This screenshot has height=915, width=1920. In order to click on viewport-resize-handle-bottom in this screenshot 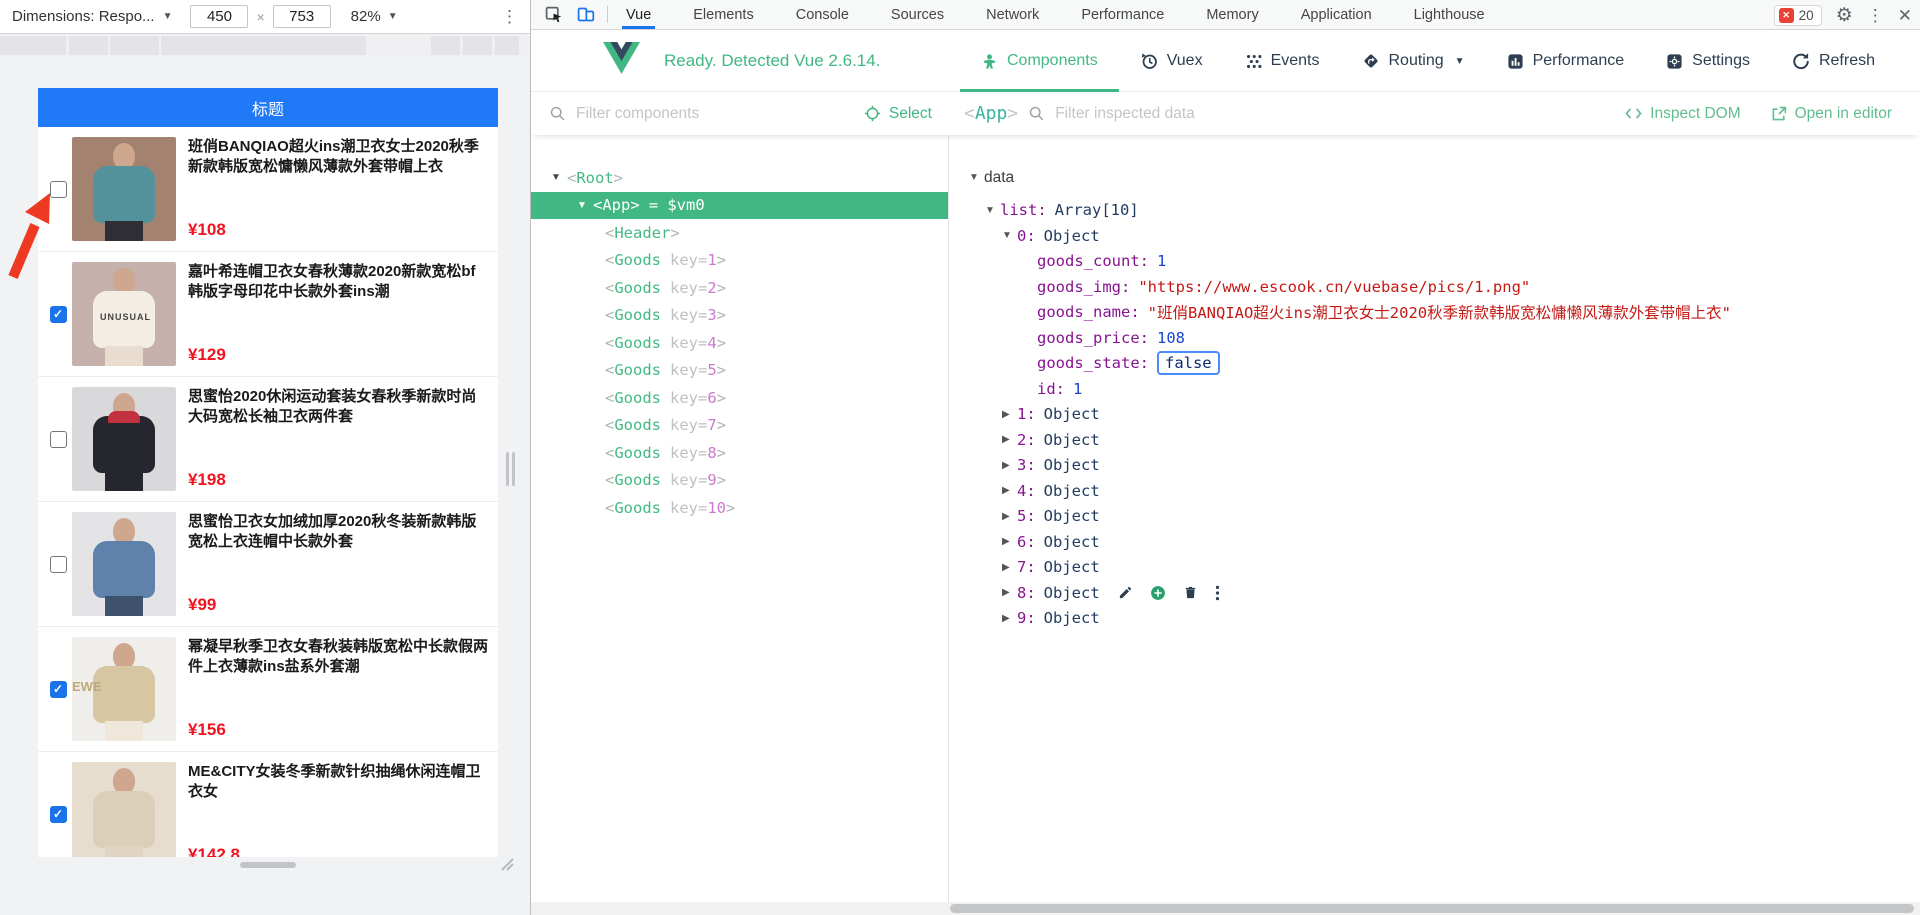, I will do `click(268, 865)`.